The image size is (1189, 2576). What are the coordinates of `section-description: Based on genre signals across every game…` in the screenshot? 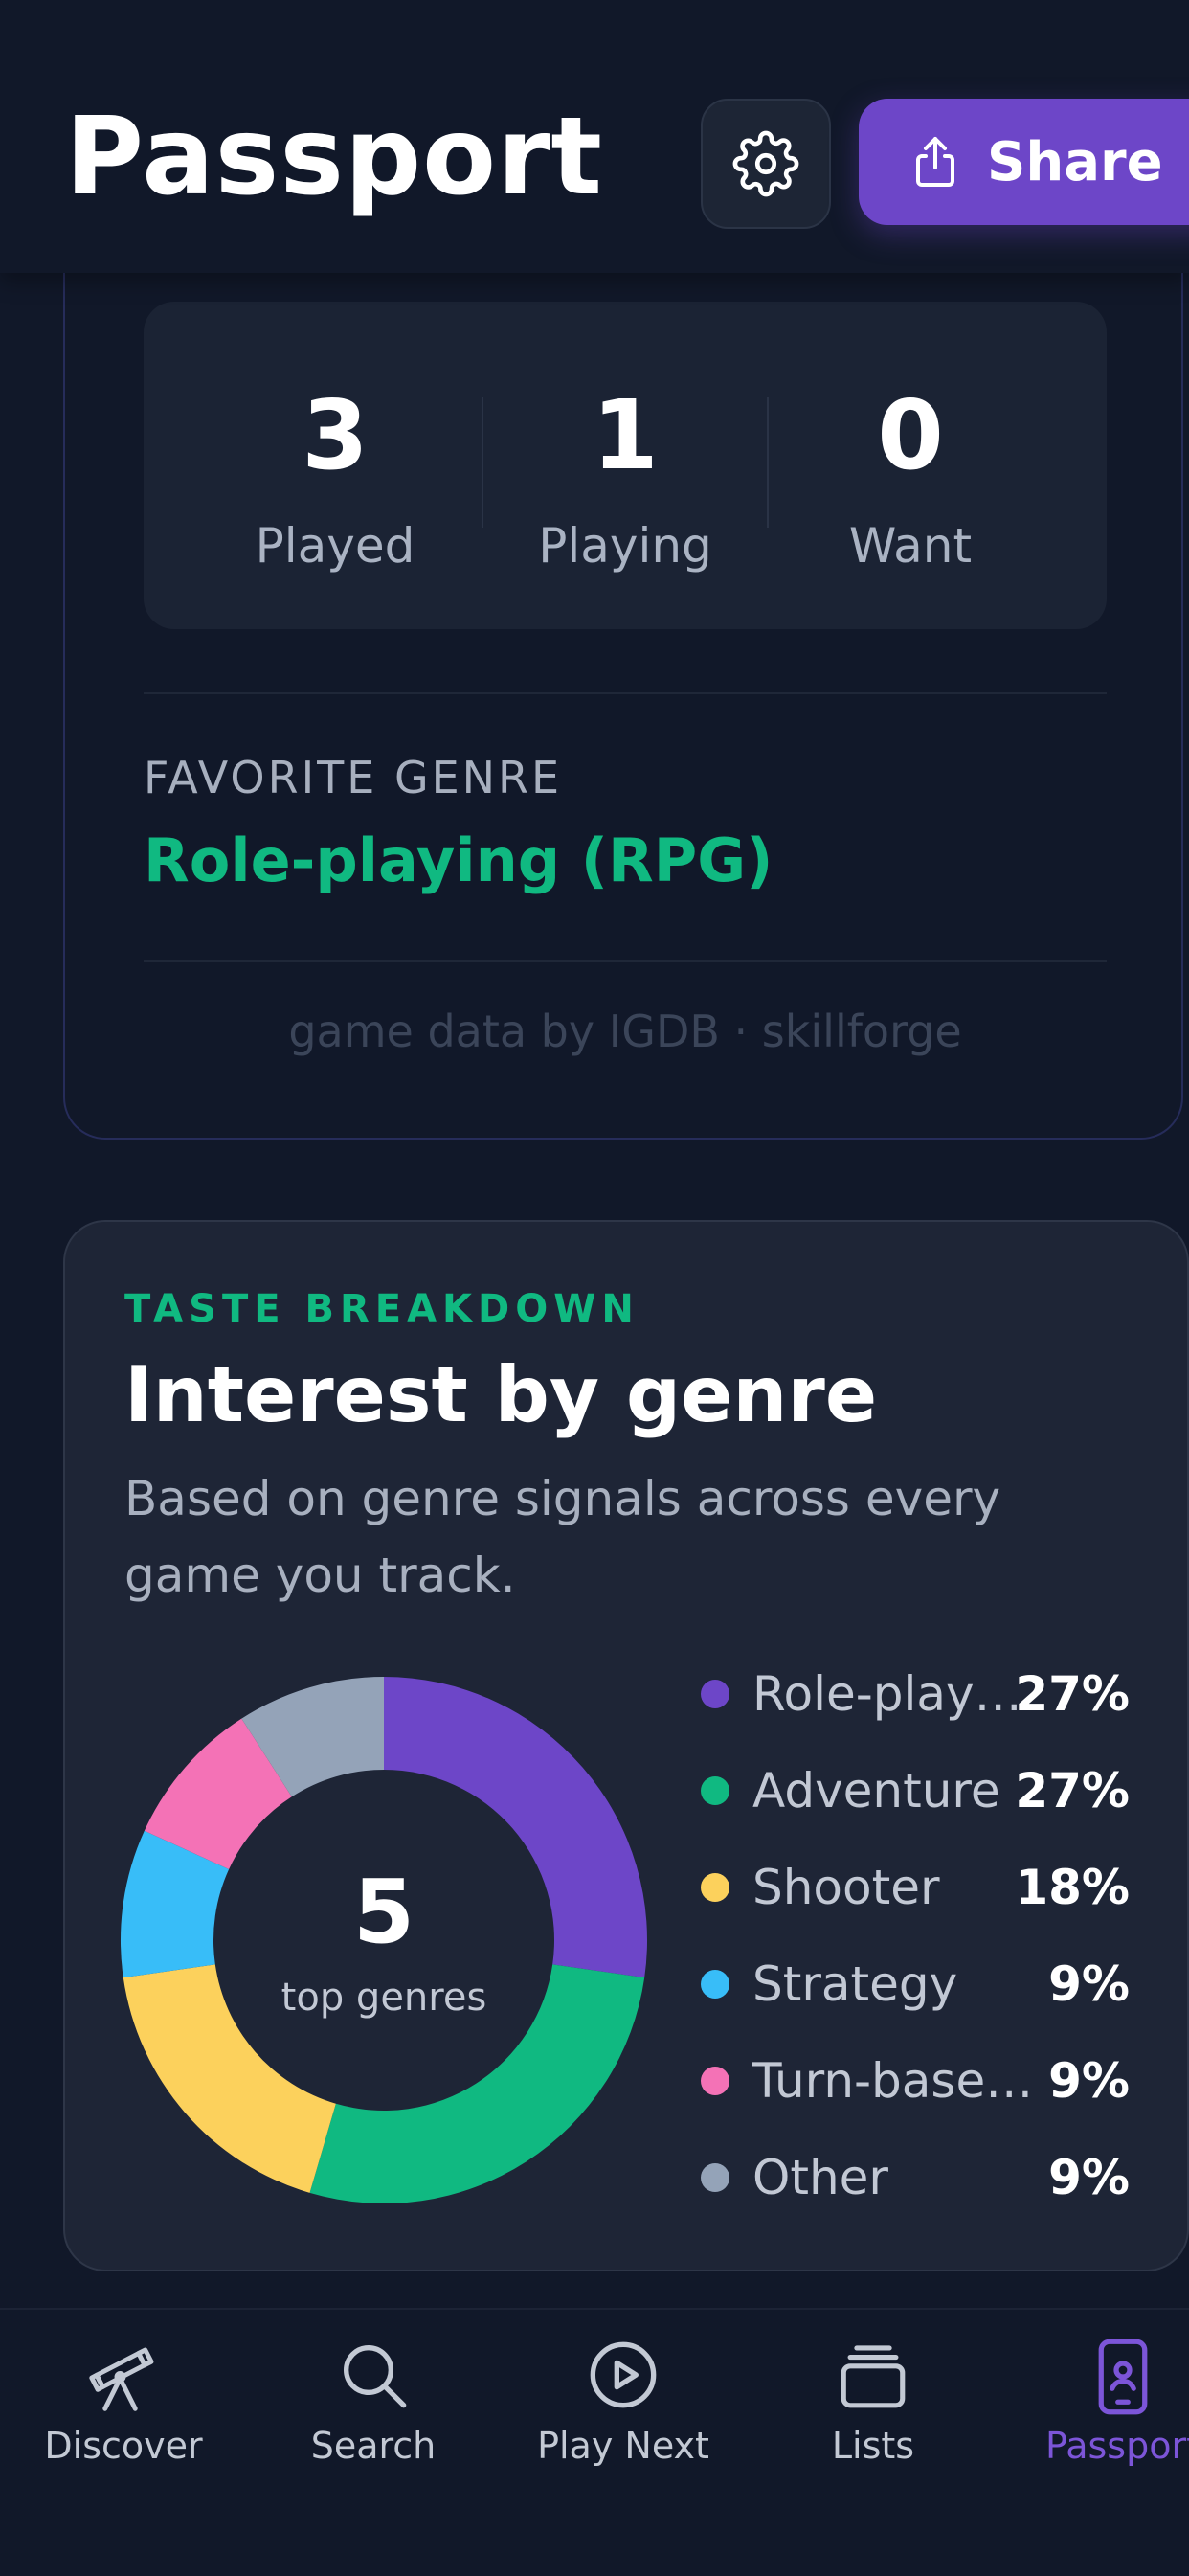 It's located at (562, 1537).